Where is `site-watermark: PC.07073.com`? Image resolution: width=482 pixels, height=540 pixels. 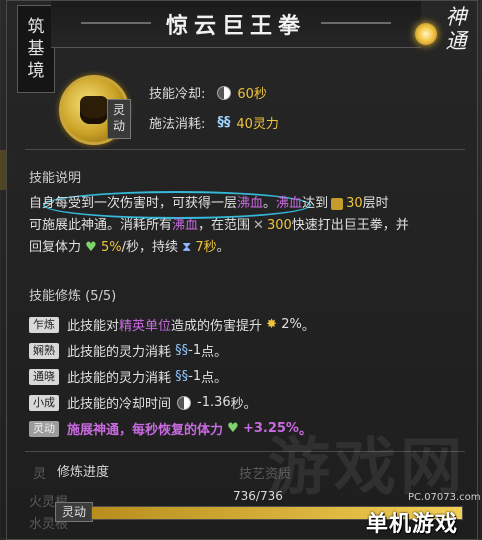 site-watermark: PC.07073.com is located at coordinates (444, 497).